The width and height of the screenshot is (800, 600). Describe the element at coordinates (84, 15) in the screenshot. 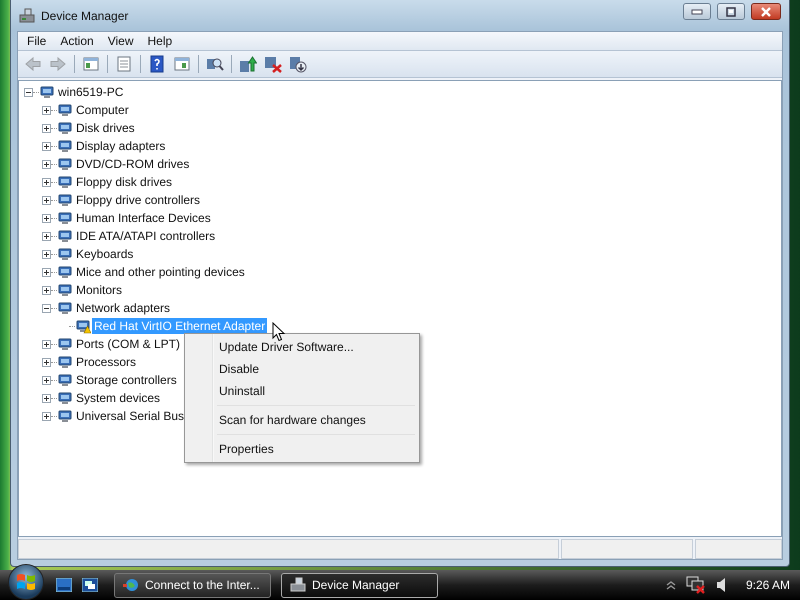

I see `window-title: Device Manager` at that location.